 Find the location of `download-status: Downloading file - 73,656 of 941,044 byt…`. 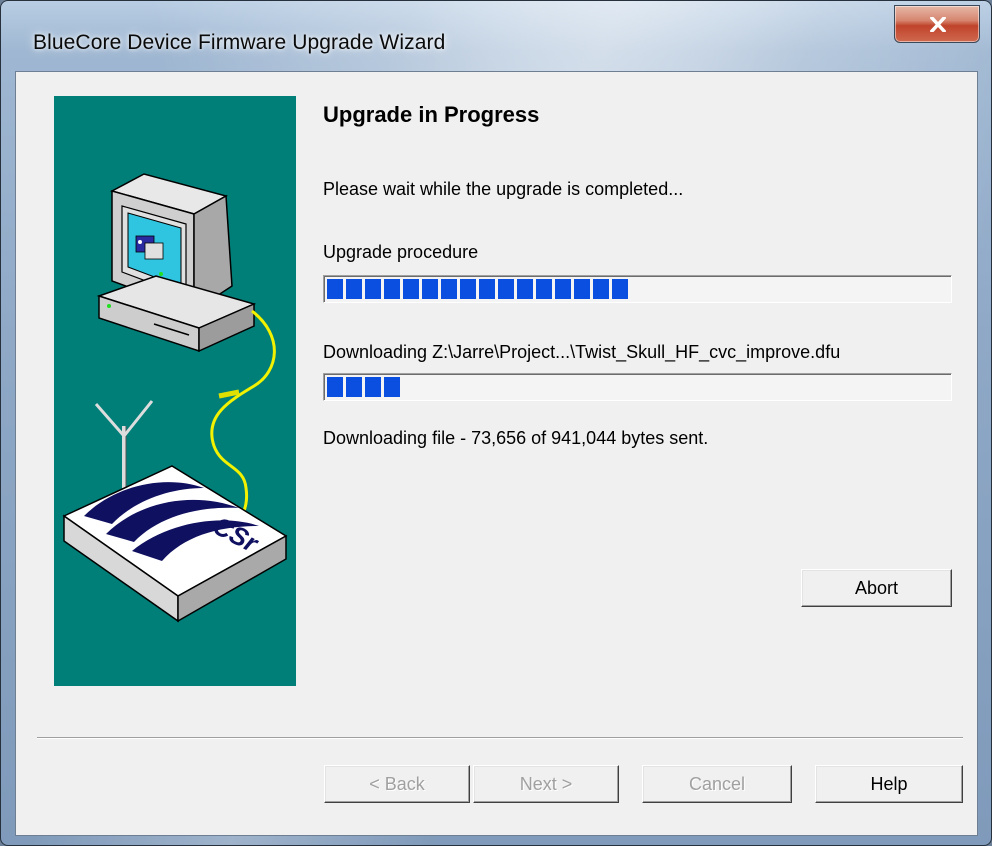

download-status: Downloading file - 73,656 of 941,044 byt… is located at coordinates (516, 438).